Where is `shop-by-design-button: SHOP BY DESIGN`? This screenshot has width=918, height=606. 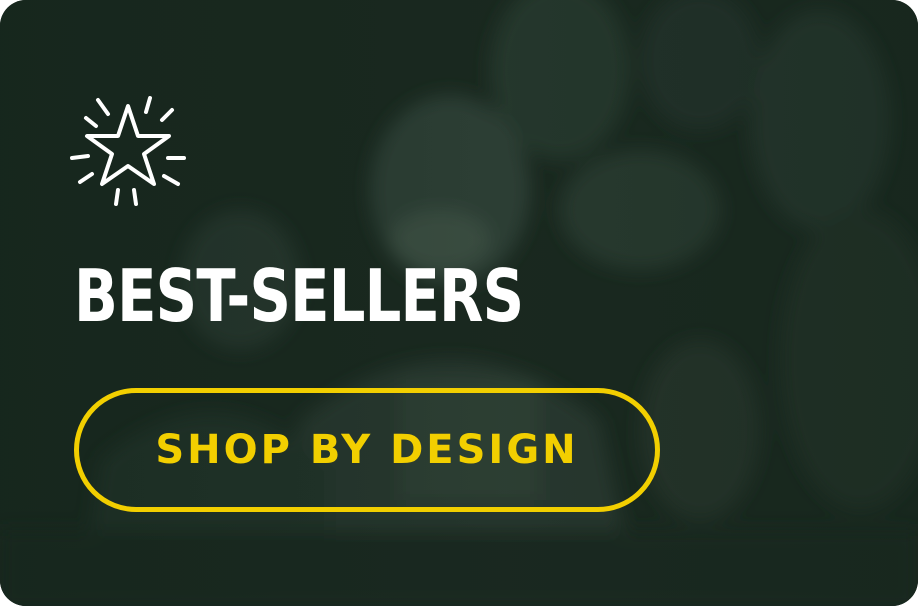
shop-by-design-button: SHOP BY DESIGN is located at coordinates (367, 450).